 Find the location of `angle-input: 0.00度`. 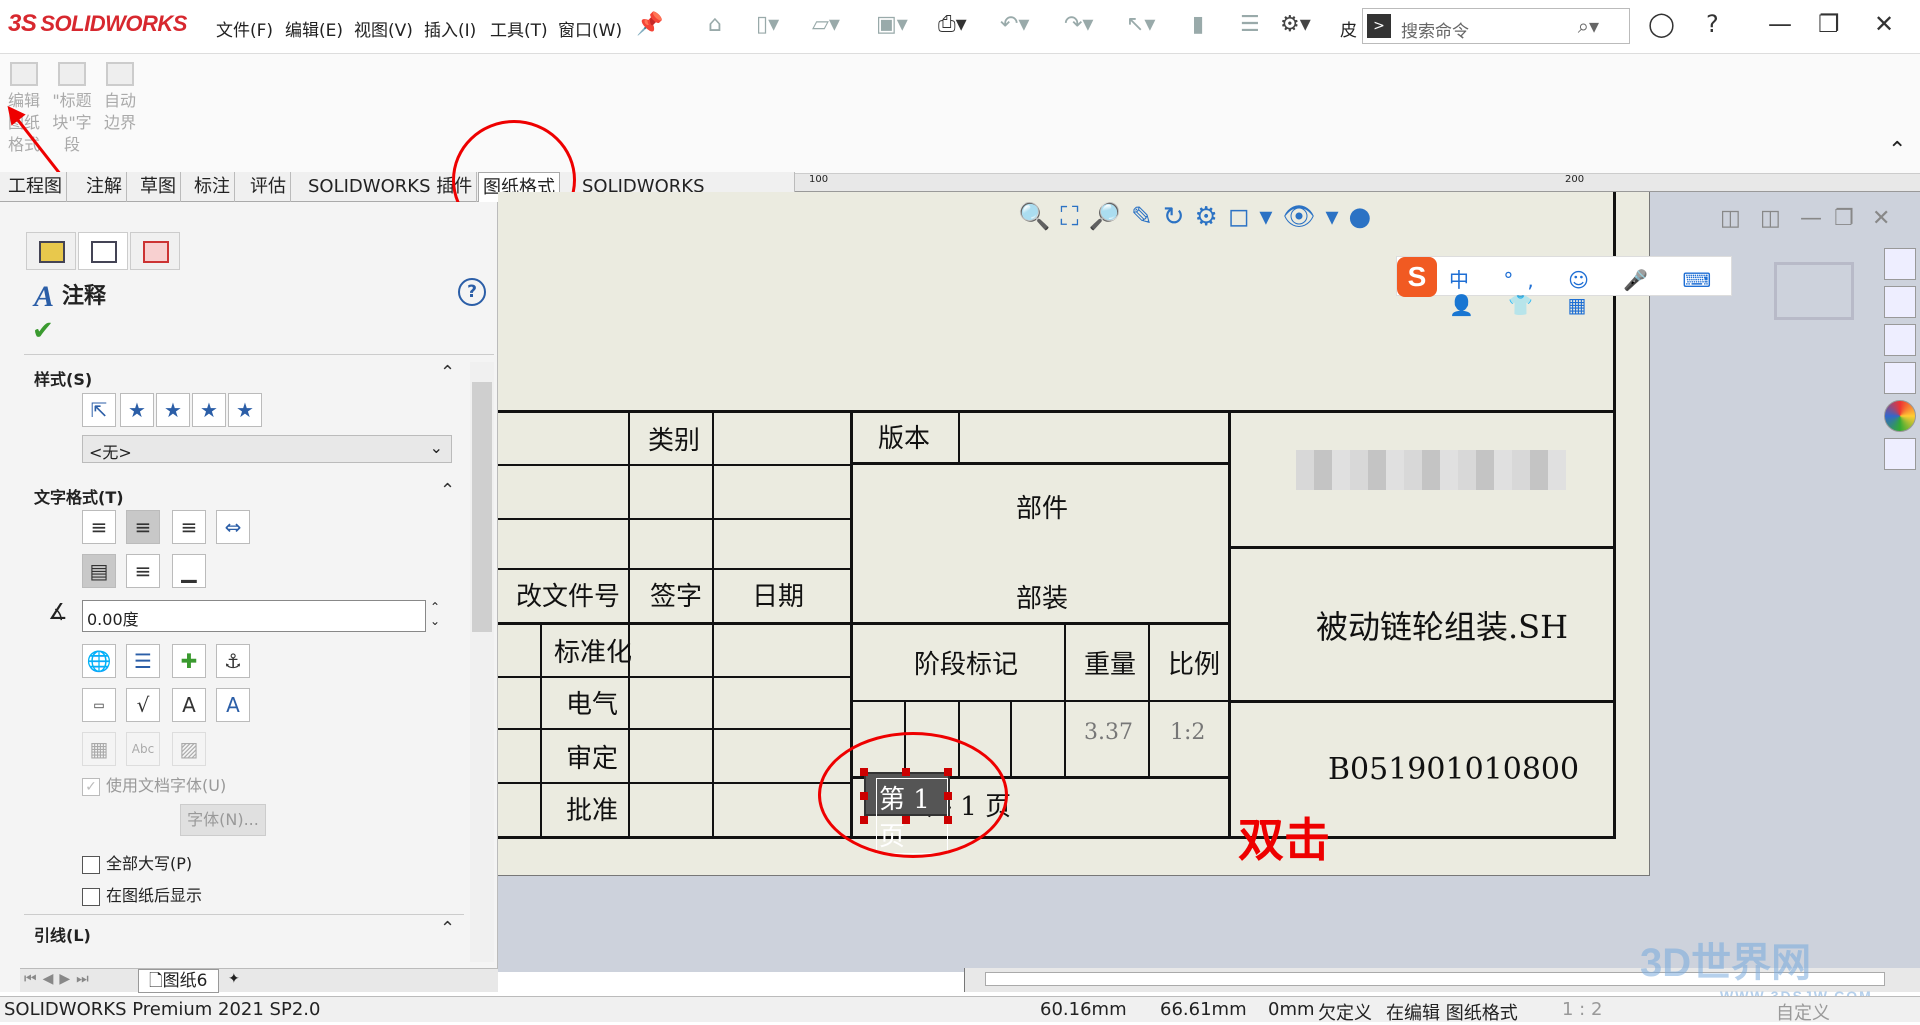

angle-input: 0.00度 is located at coordinates (254, 616).